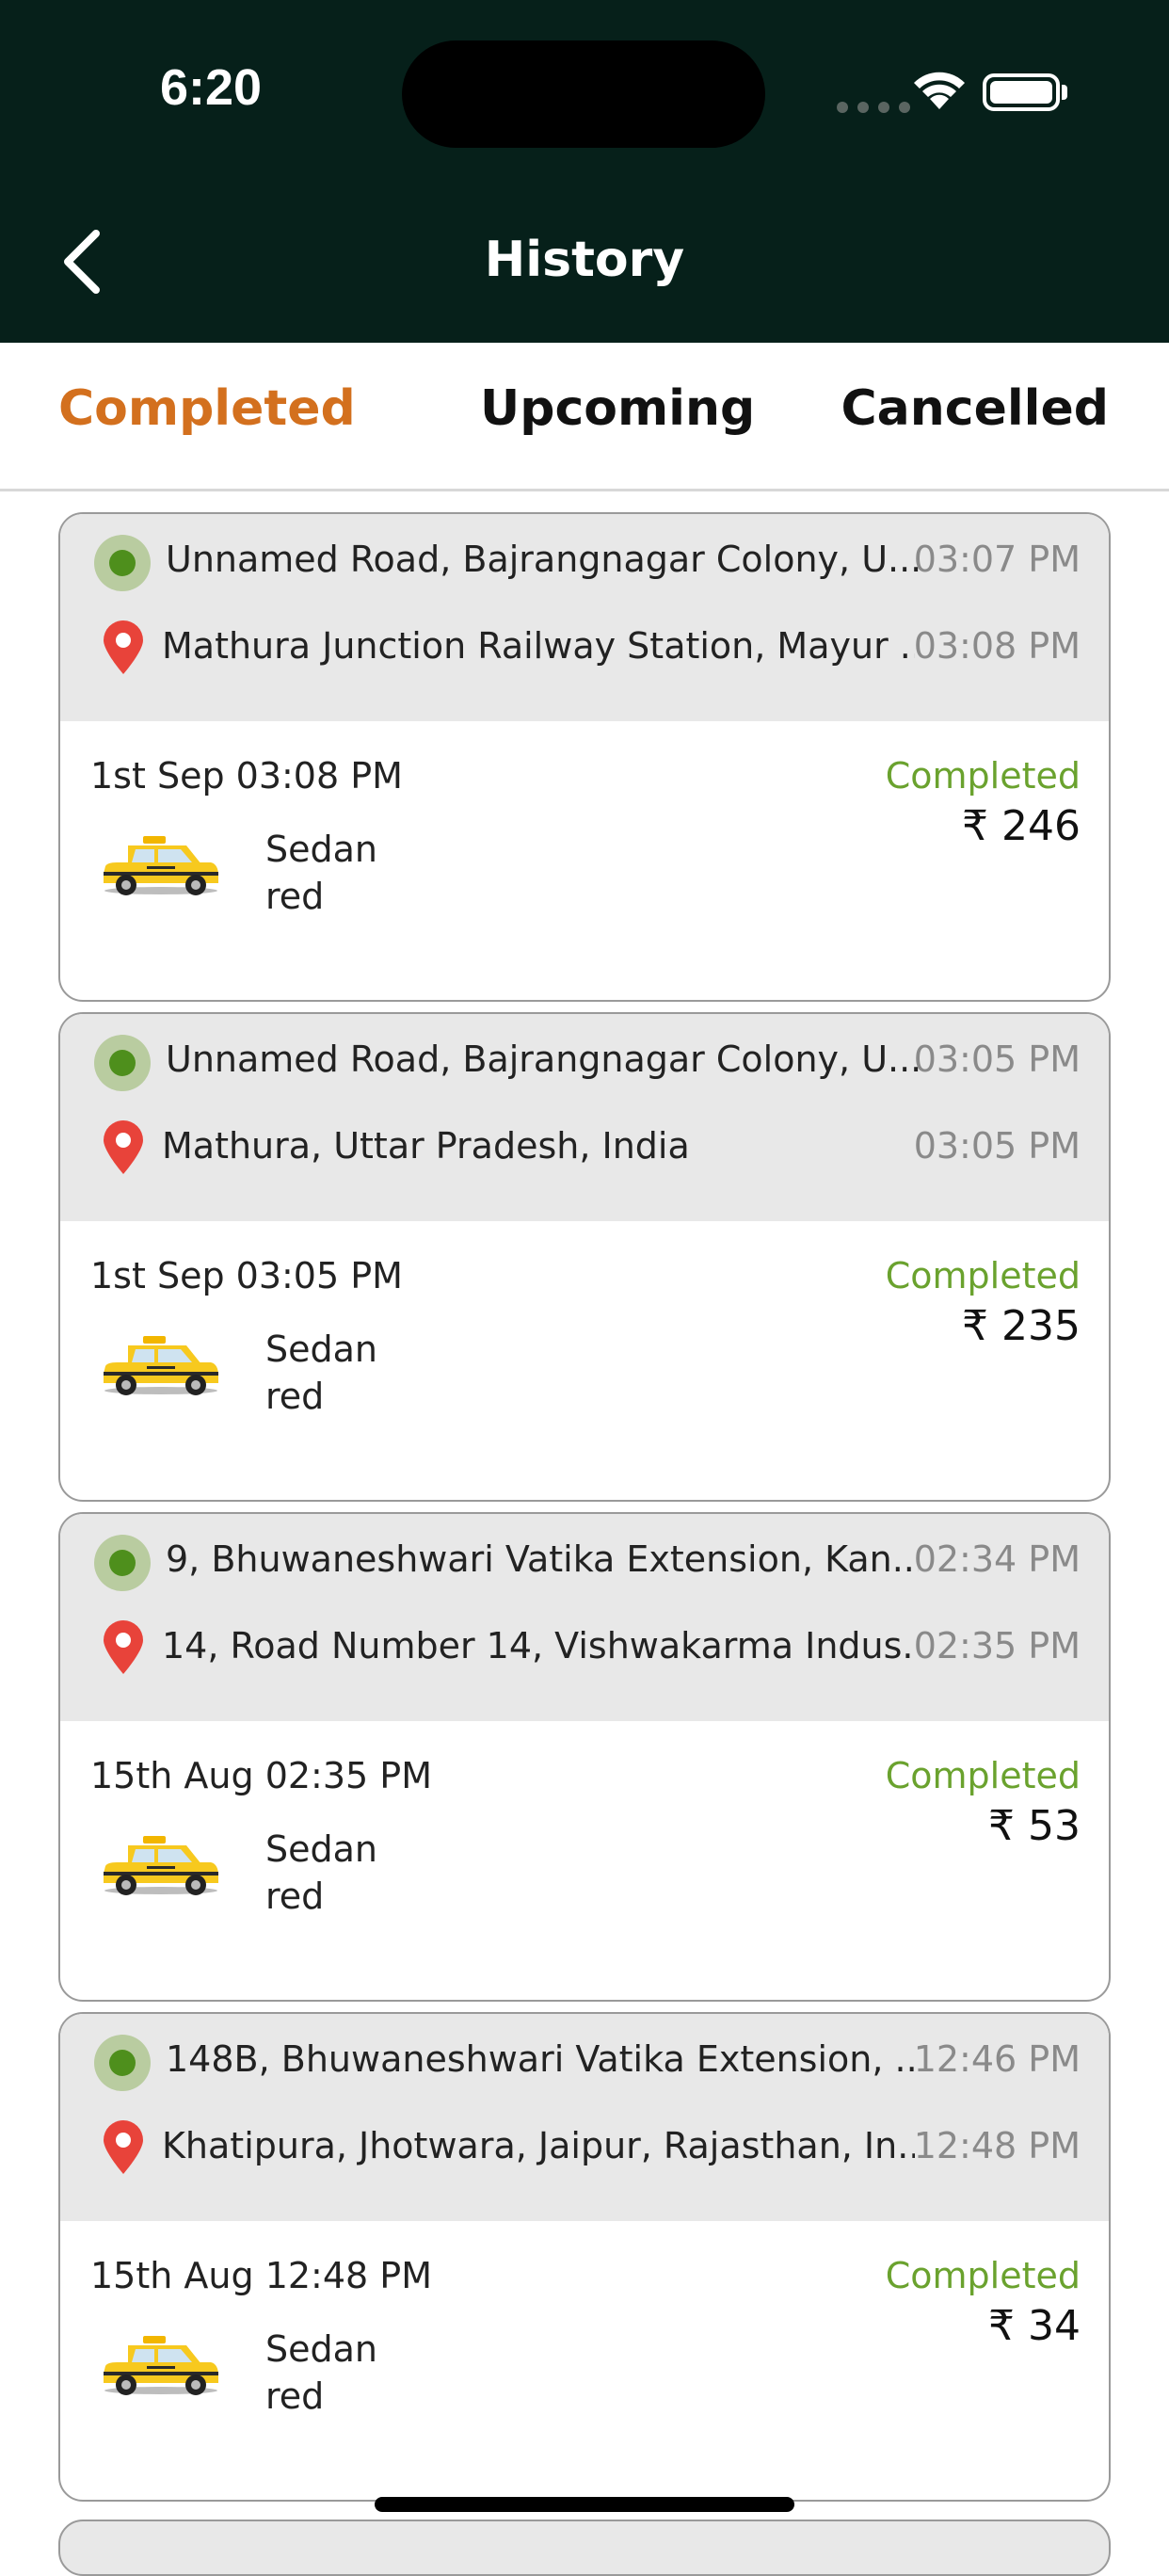 This screenshot has width=1169, height=2576. I want to click on pickup-time: 12:46 PM, so click(997, 2059).